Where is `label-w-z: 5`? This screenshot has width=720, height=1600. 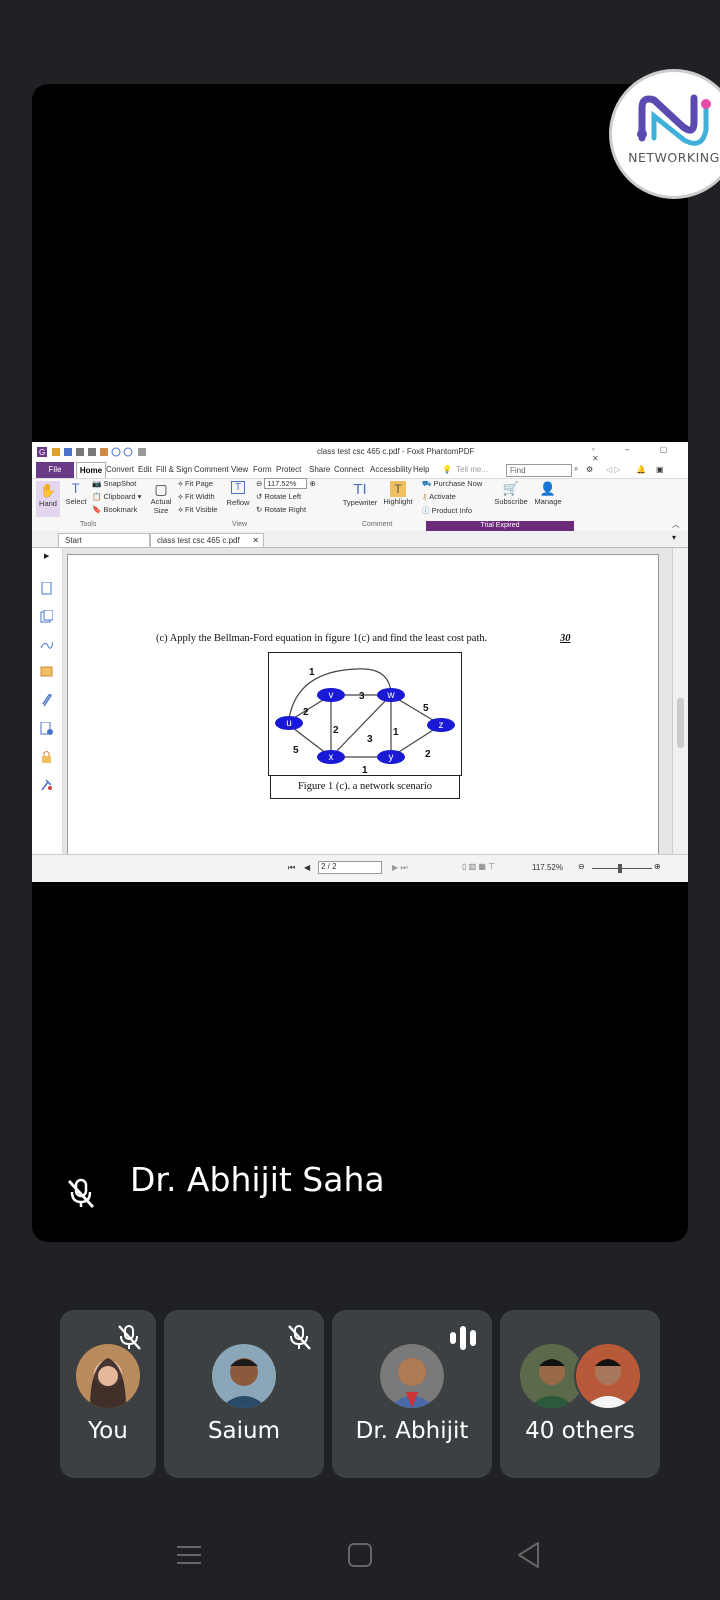
label-w-z: 5 is located at coordinates (426, 708).